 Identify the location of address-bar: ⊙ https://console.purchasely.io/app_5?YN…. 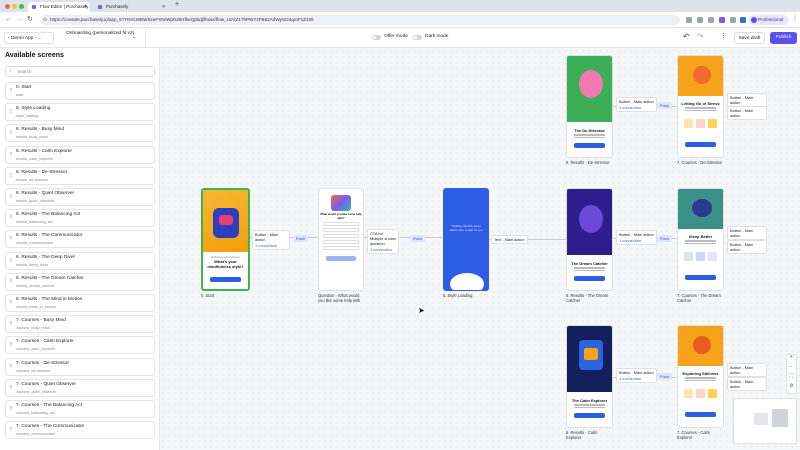
(360, 20).